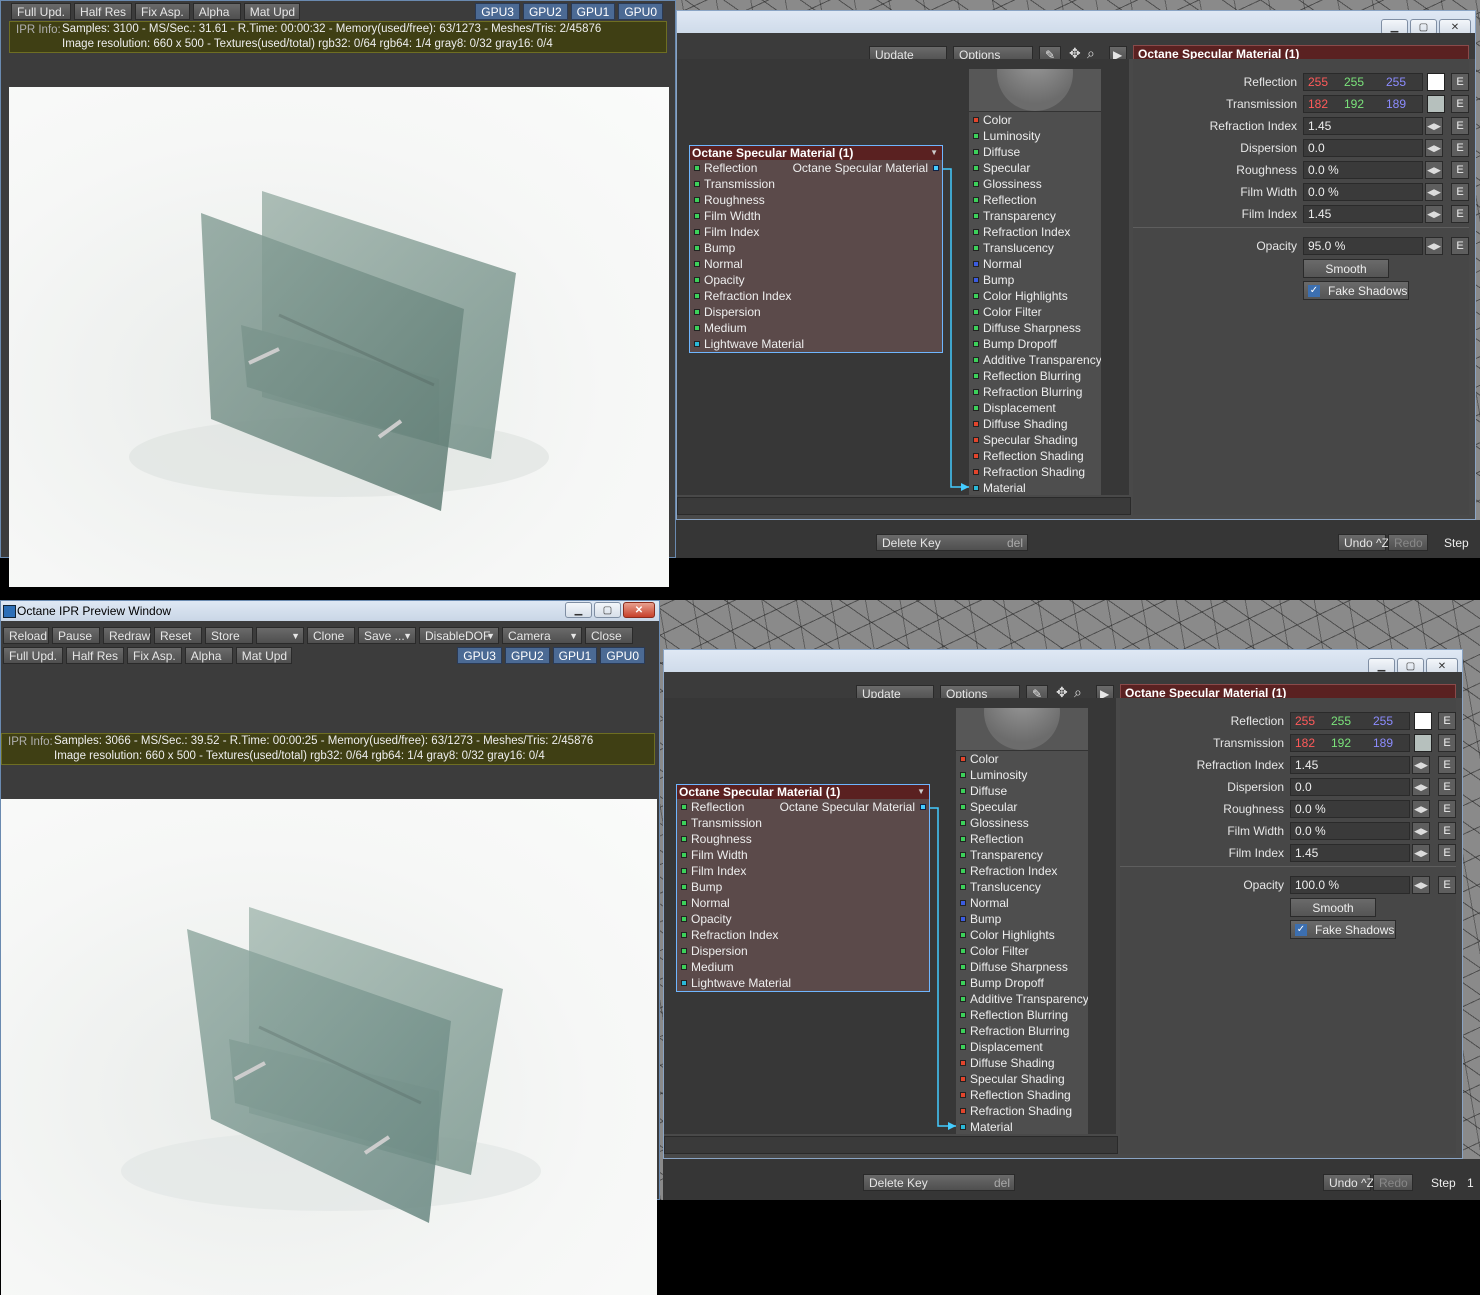 This screenshot has width=1480, height=1295. What do you see at coordinates (1383, 721) in the screenshot?
I see `color-channel-b: 255` at bounding box center [1383, 721].